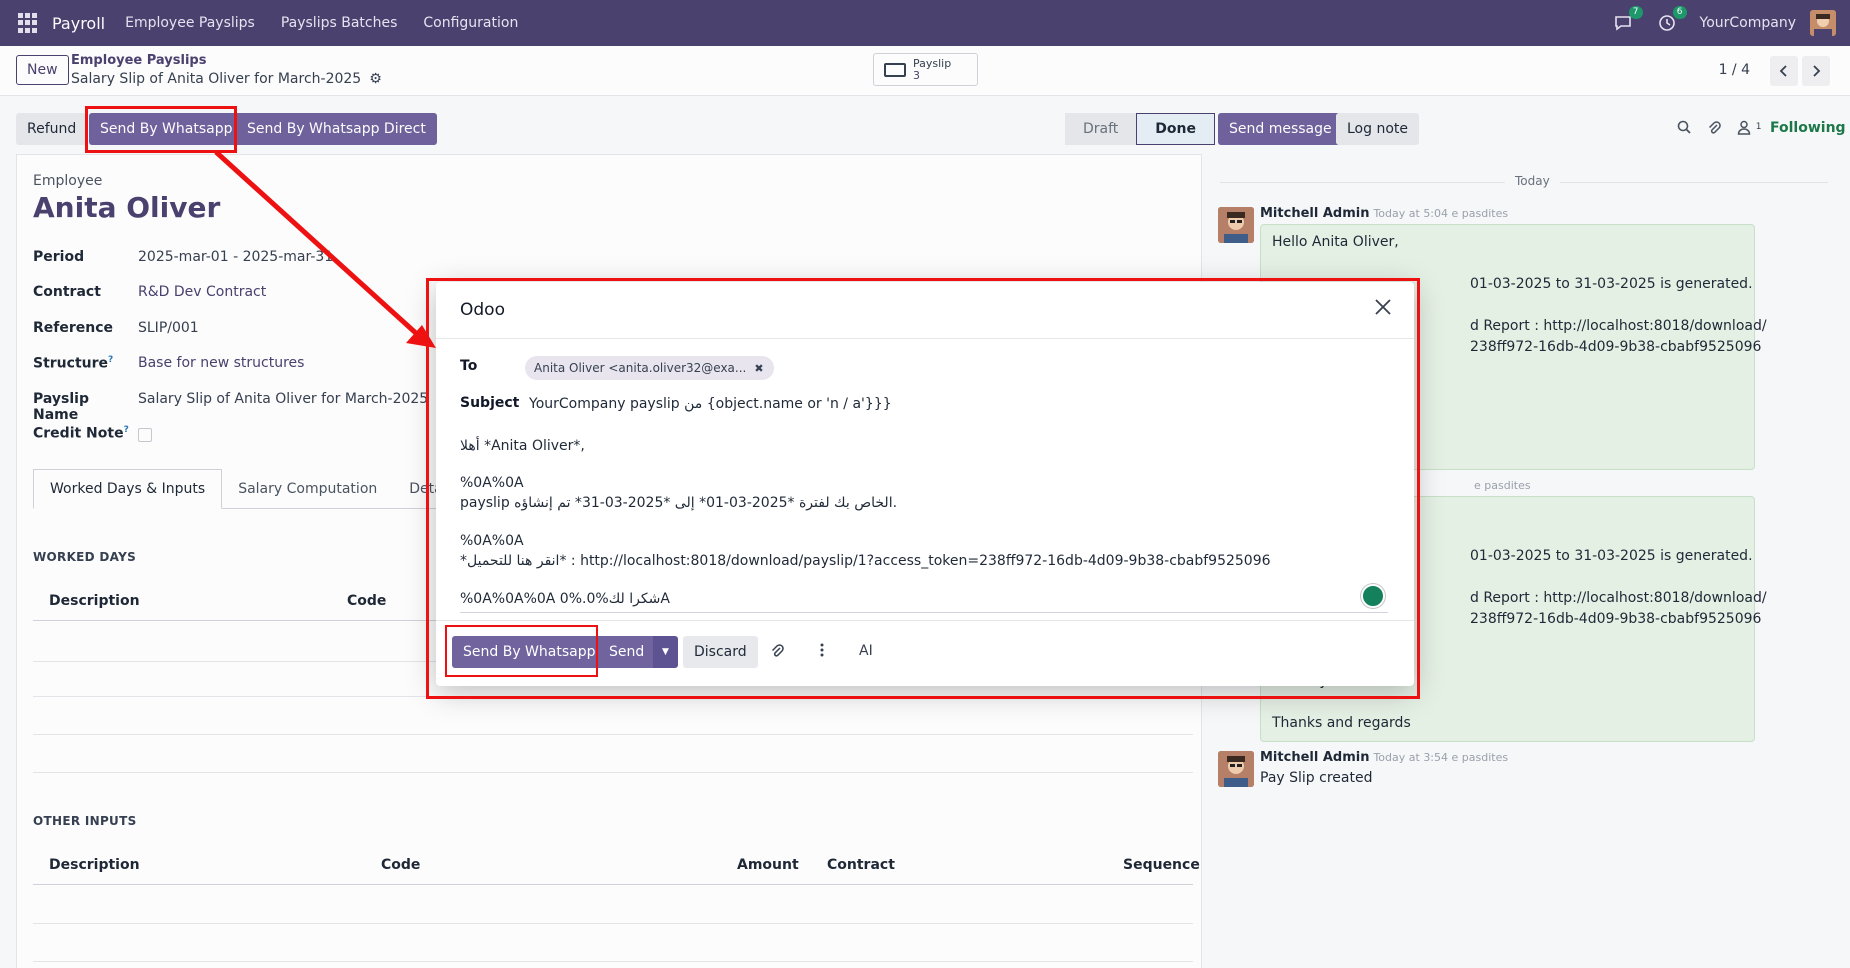 This screenshot has width=1850, height=968. I want to click on annotation-arrow, so click(325, 249).